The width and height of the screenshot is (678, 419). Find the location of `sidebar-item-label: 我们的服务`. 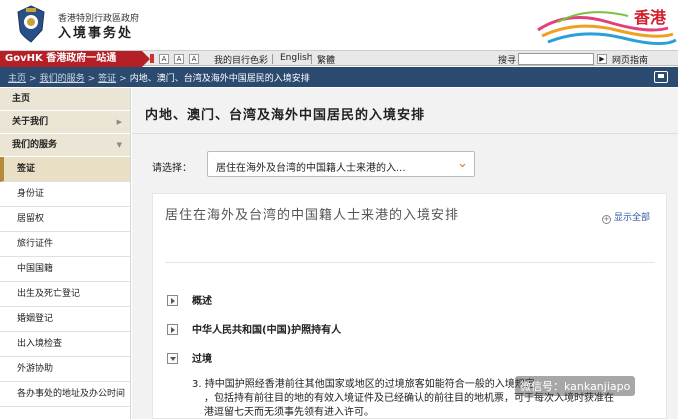

sidebar-item-label: 我们的服务 is located at coordinates (35, 145).